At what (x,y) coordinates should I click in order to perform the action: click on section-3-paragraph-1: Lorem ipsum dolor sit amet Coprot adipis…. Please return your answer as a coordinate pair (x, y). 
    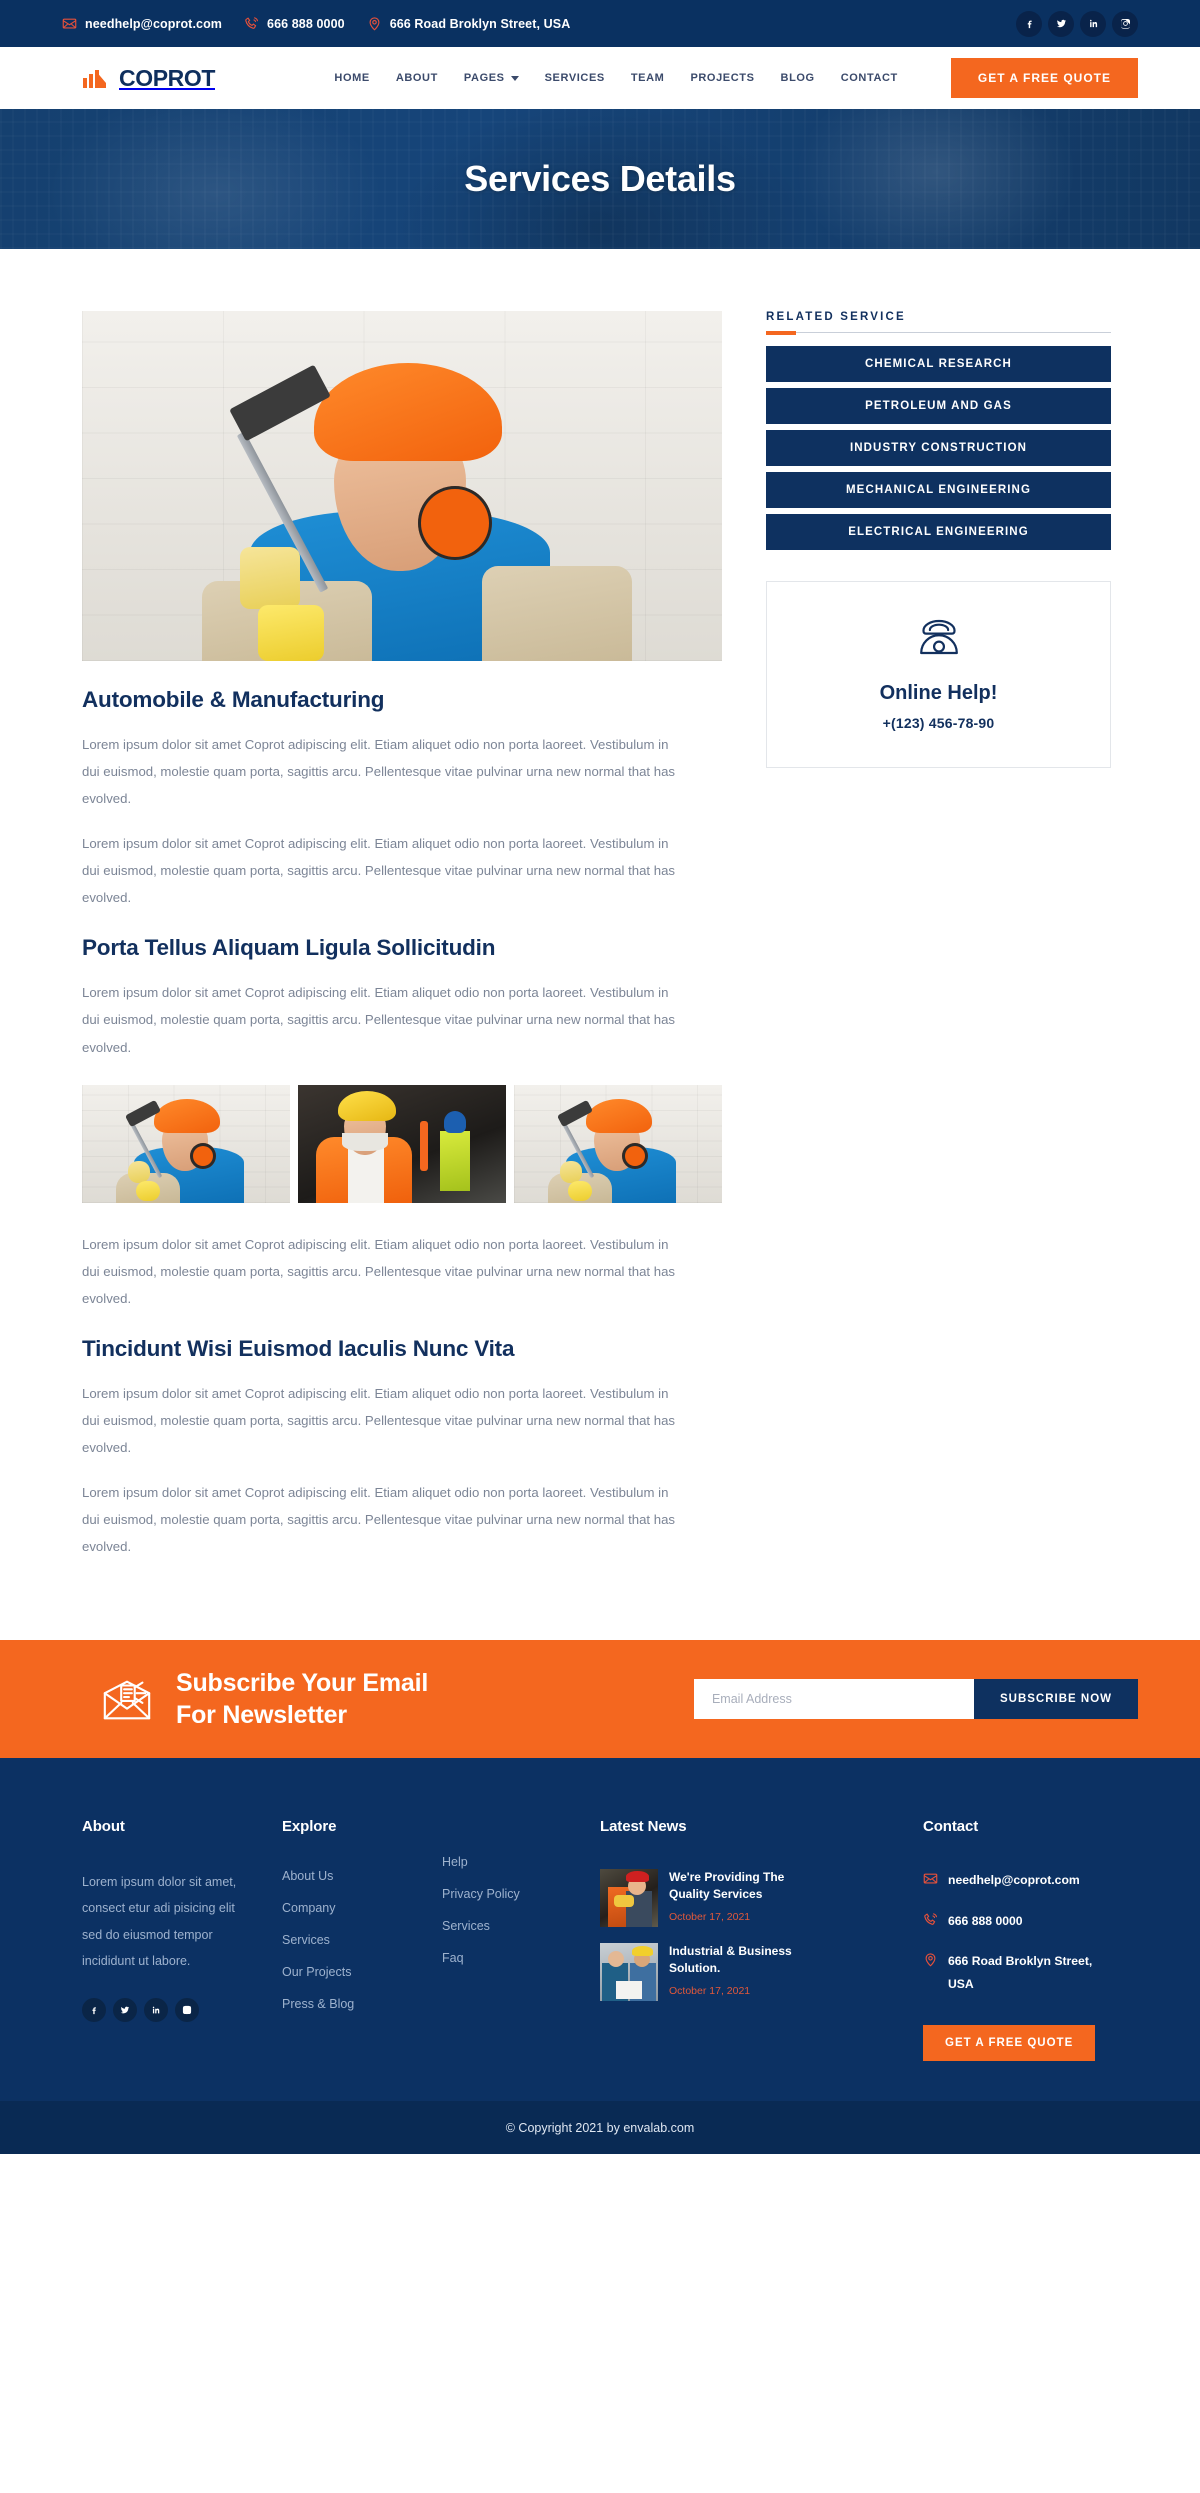
    Looking at the image, I should click on (379, 1420).